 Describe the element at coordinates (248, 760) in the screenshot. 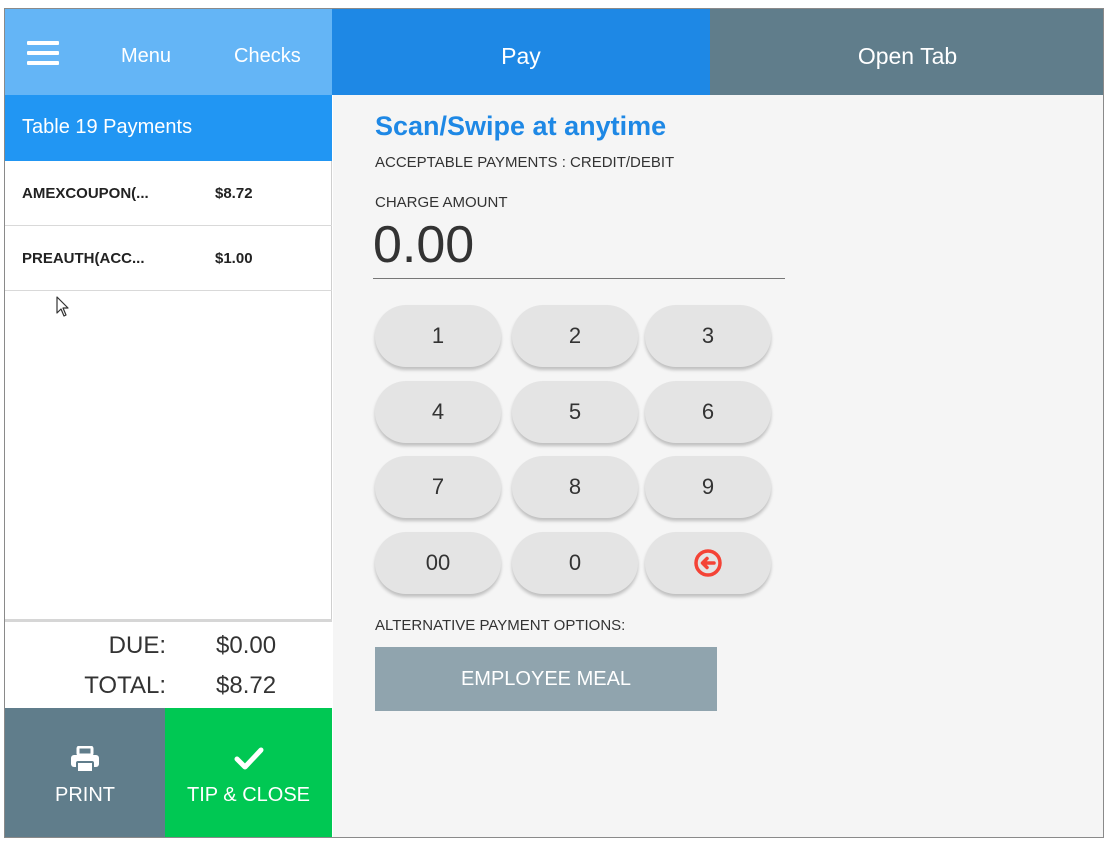

I see `checkmark-icon` at that location.